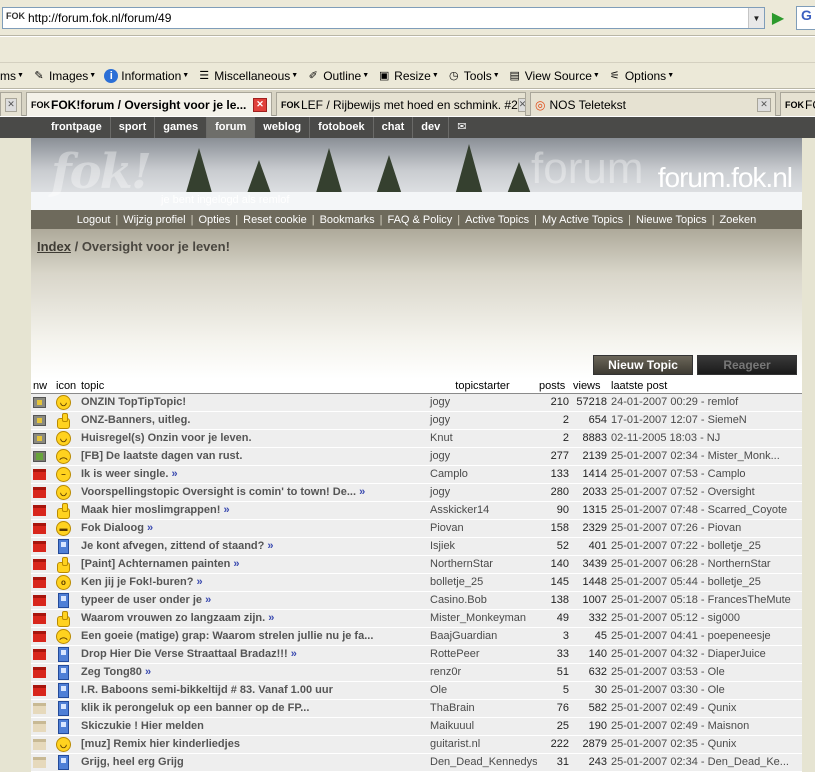 This screenshot has height=772, width=815. Describe the element at coordinates (253, 762) in the screenshot. I see `topic-title-cell: Grijg, heel erg Grijg` at that location.